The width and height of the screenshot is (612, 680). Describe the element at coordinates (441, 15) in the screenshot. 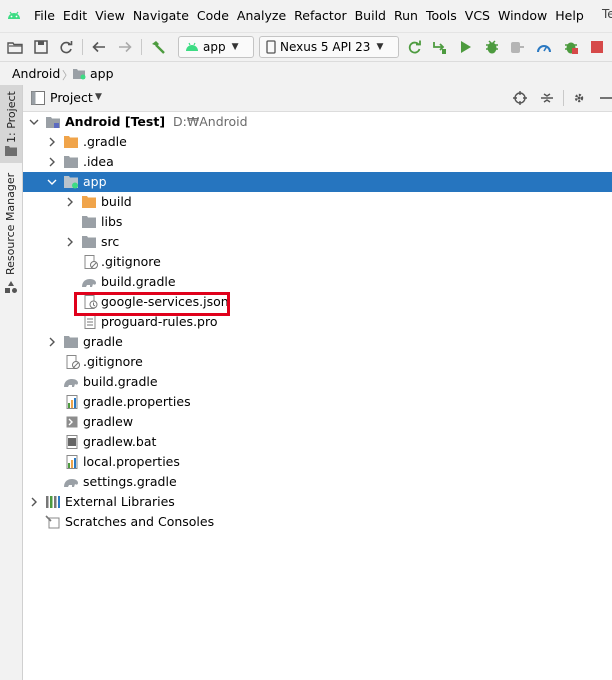

I see `menu-tools: Tools` at that location.